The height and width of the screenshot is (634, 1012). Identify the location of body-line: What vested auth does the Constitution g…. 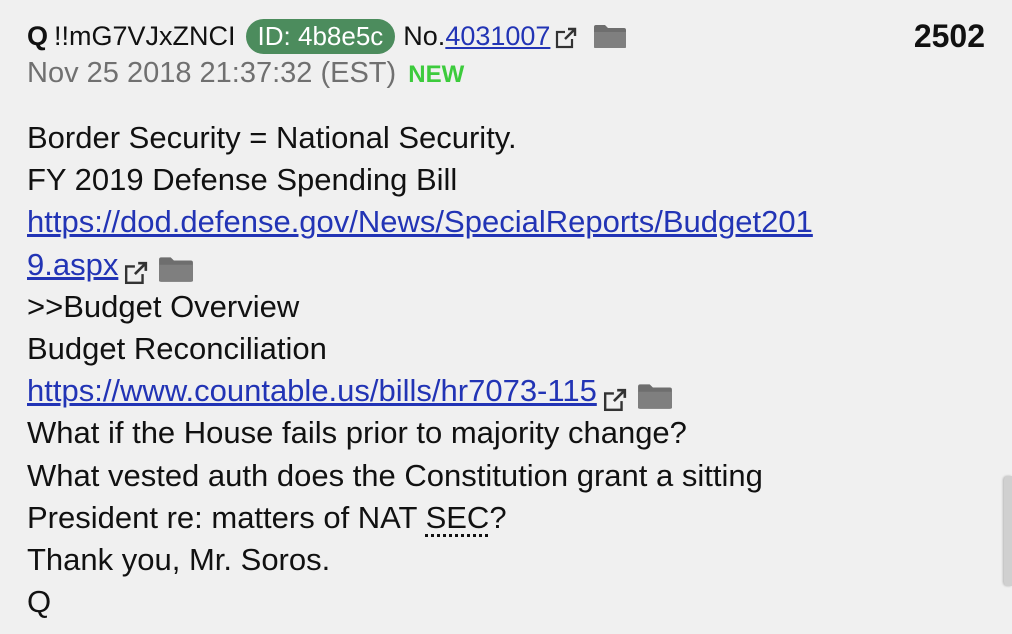
(395, 475).